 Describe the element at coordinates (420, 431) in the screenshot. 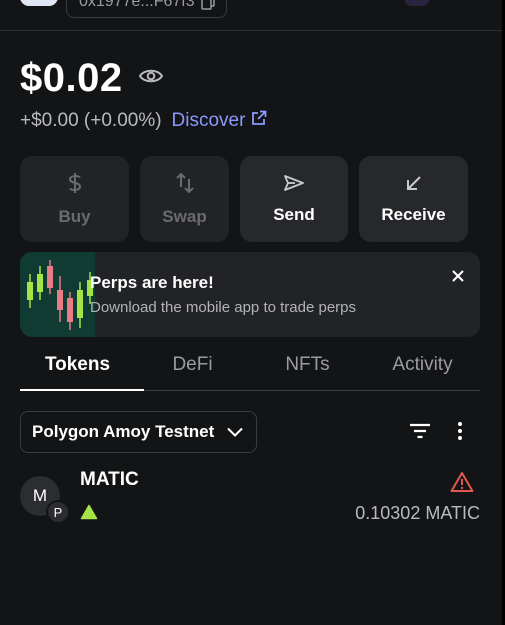

I see `filter-icon` at that location.